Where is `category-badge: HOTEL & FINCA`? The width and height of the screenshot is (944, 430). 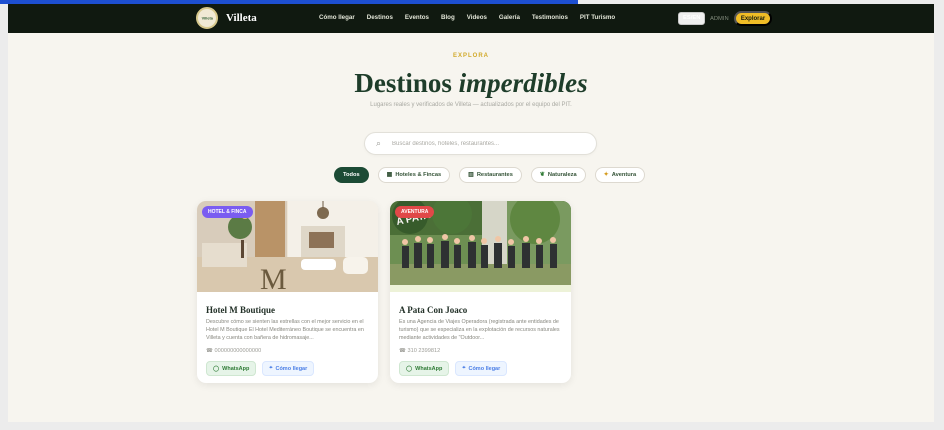 category-badge: HOTEL & FINCA is located at coordinates (227, 212).